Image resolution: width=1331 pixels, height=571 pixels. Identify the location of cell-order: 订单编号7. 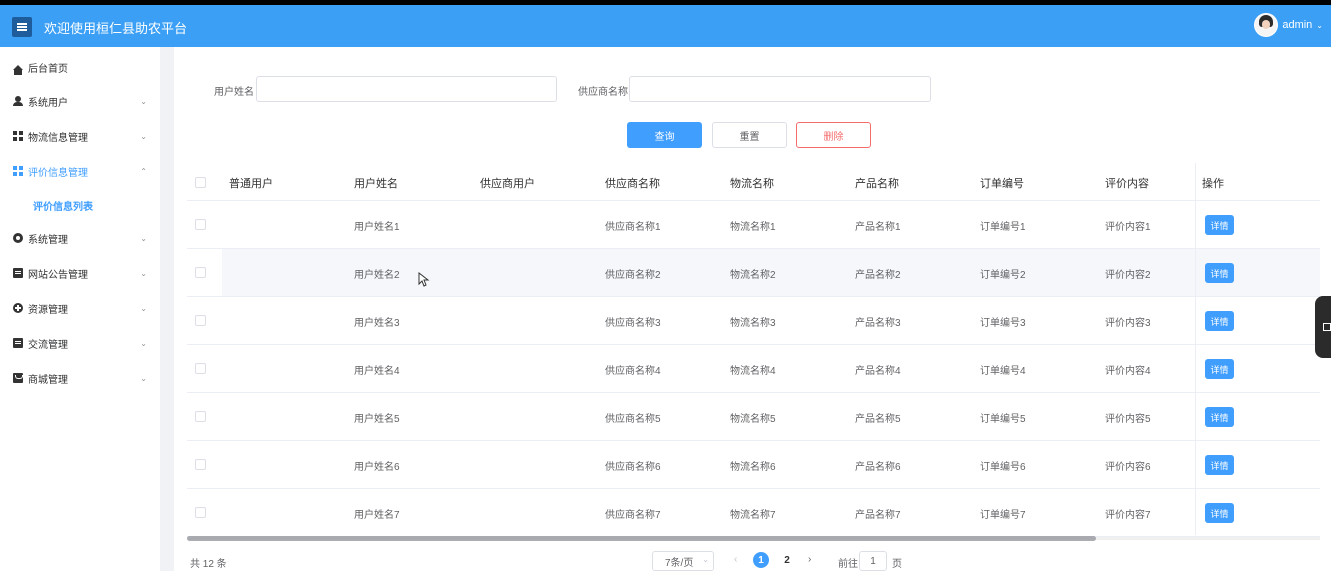
(1003, 515).